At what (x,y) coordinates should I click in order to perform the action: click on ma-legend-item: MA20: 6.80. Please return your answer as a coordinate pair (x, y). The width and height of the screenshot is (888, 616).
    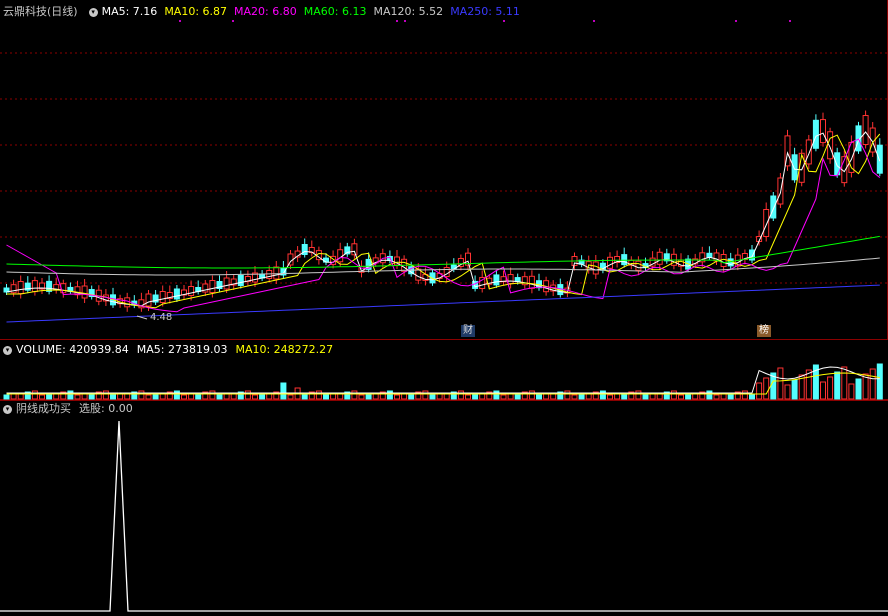
    Looking at the image, I should click on (265, 11).